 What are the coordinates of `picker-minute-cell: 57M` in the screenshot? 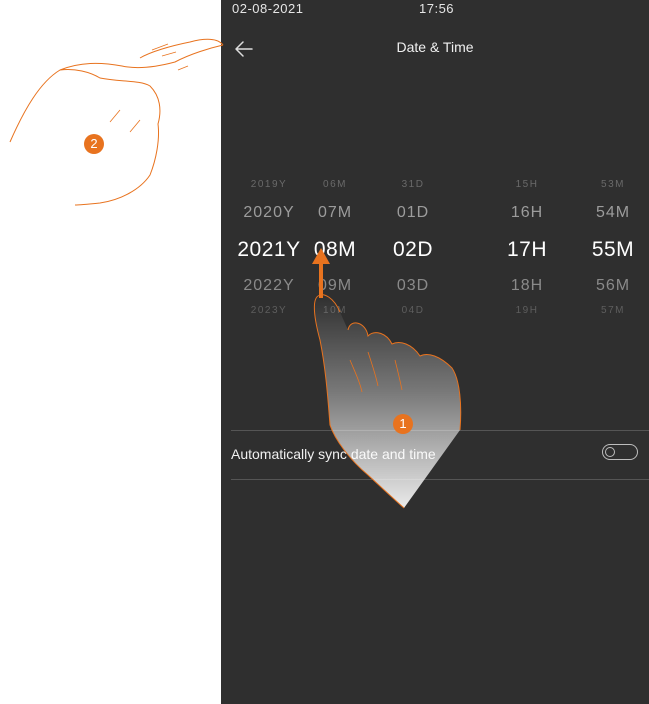 It's located at (613, 310).